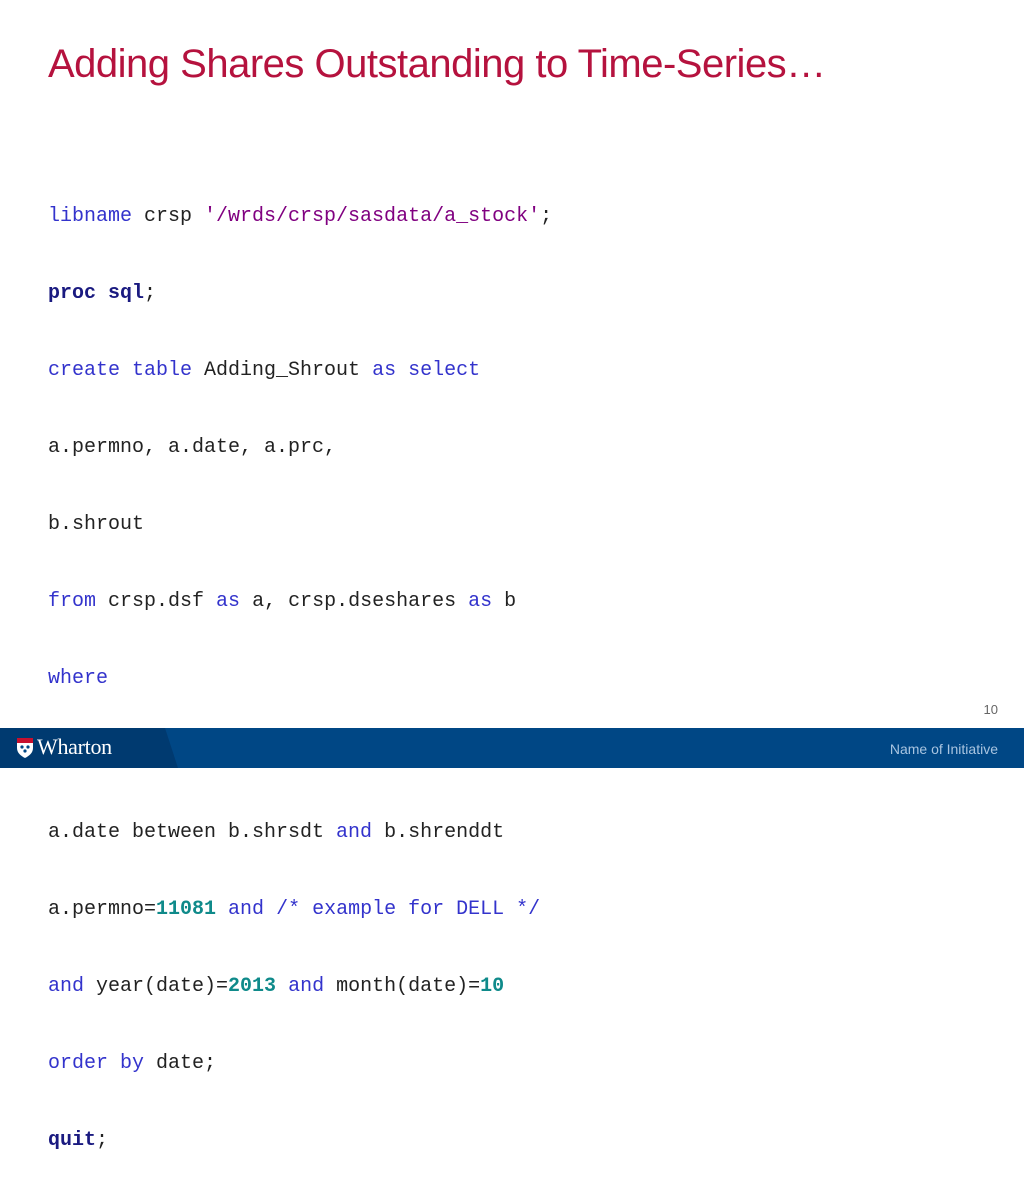 This screenshot has width=1024, height=1179. What do you see at coordinates (180, 1063) in the screenshot?
I see `code-text: date;` at bounding box center [180, 1063].